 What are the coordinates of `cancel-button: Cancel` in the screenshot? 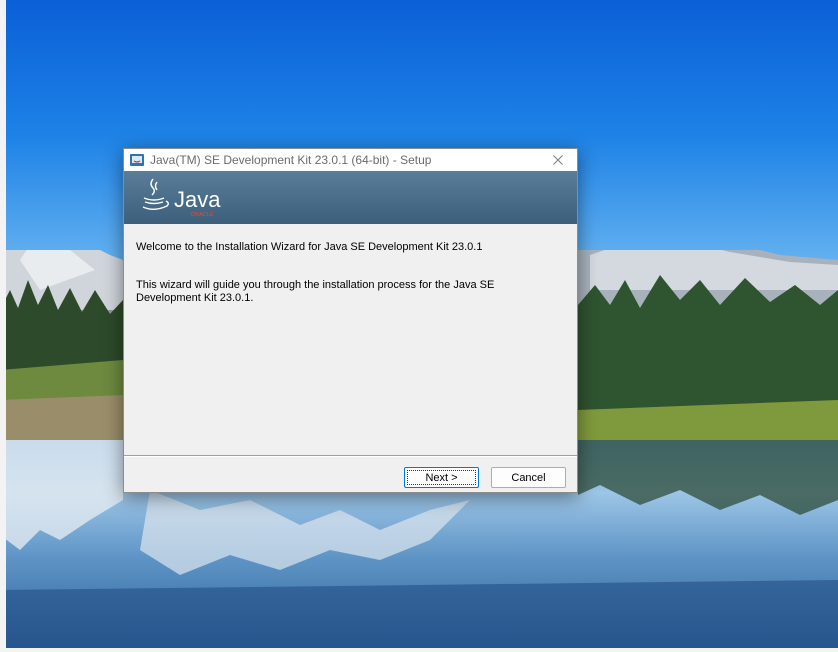 It's located at (528, 477).